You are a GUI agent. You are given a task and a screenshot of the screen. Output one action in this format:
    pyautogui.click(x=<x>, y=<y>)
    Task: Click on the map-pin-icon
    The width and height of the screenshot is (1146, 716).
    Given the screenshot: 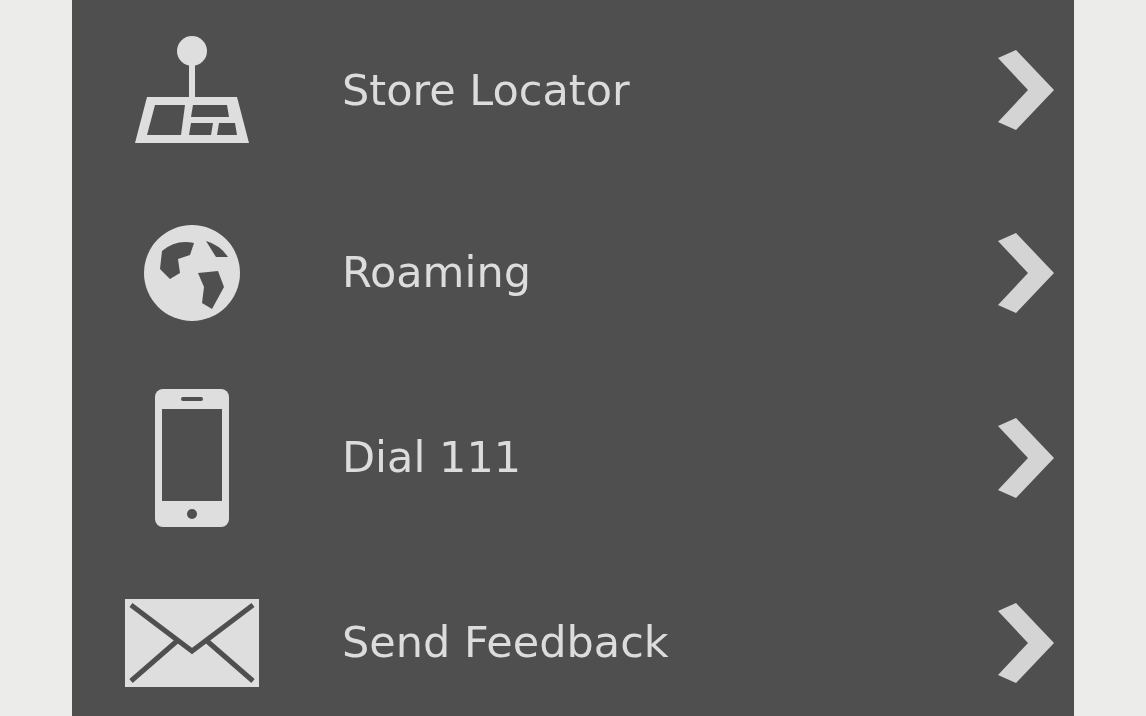 What is the action you would take?
    pyautogui.click(x=192, y=90)
    